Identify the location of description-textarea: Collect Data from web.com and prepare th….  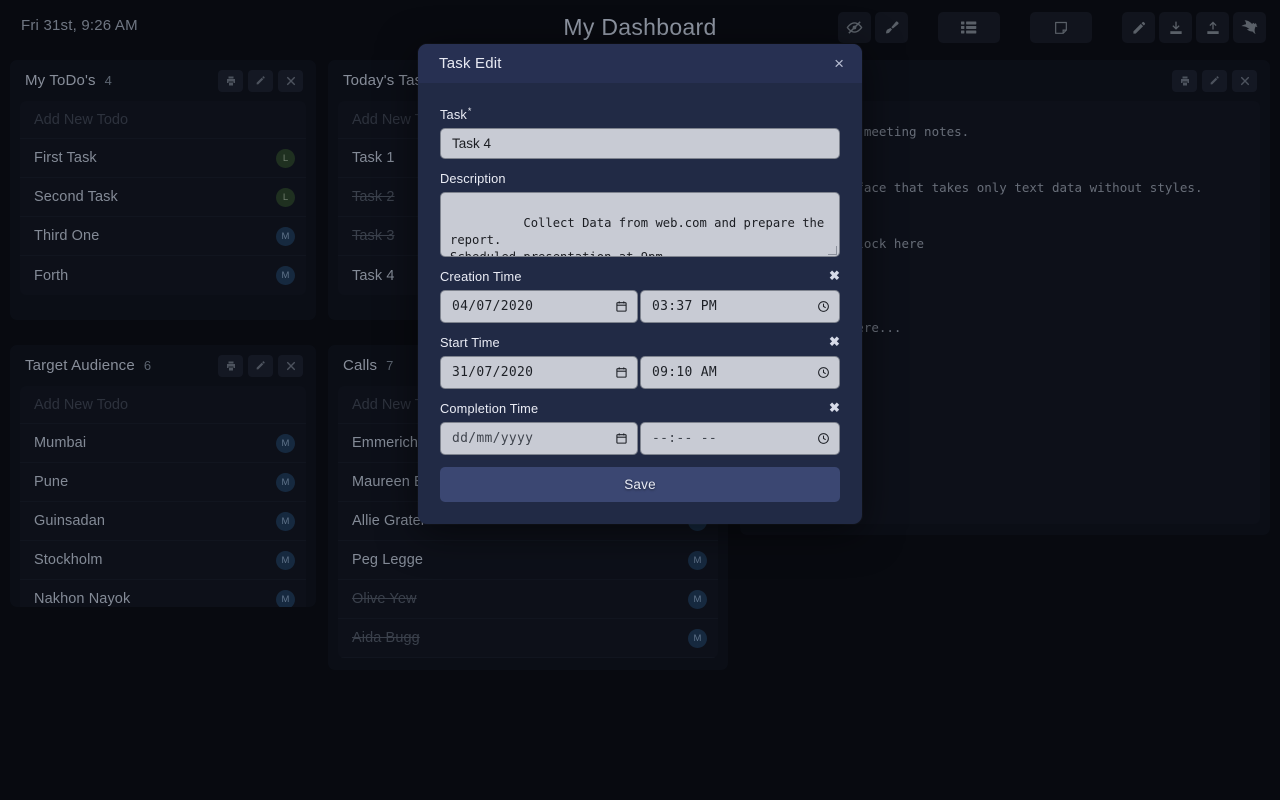
(640, 224).